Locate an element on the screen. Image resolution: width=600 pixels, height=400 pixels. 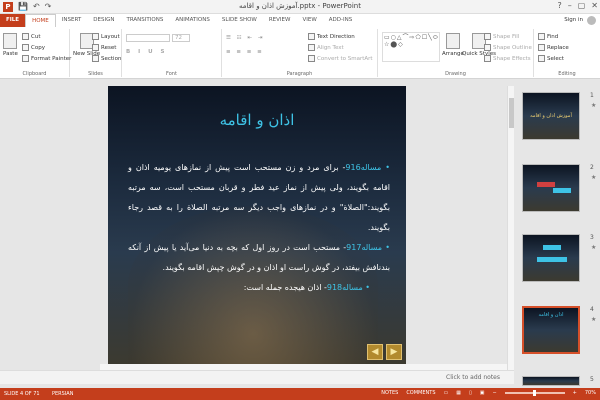
shape-effects-button: Shape Effects is located at coordinates (507, 58).